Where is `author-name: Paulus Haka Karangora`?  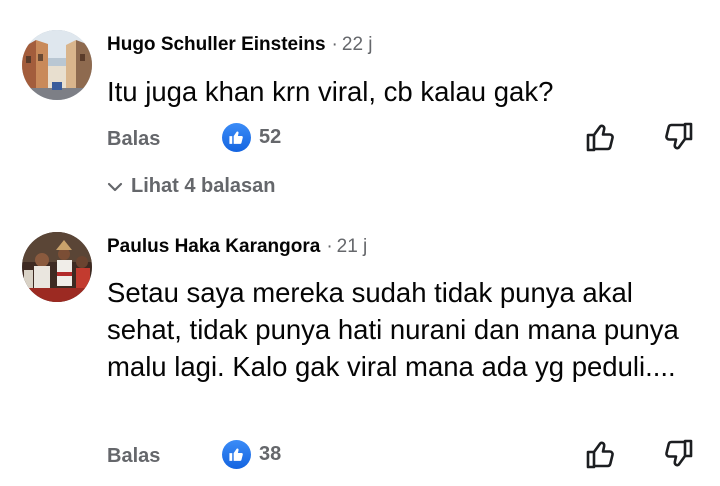
author-name: Paulus Haka Karangora is located at coordinates (213, 247).